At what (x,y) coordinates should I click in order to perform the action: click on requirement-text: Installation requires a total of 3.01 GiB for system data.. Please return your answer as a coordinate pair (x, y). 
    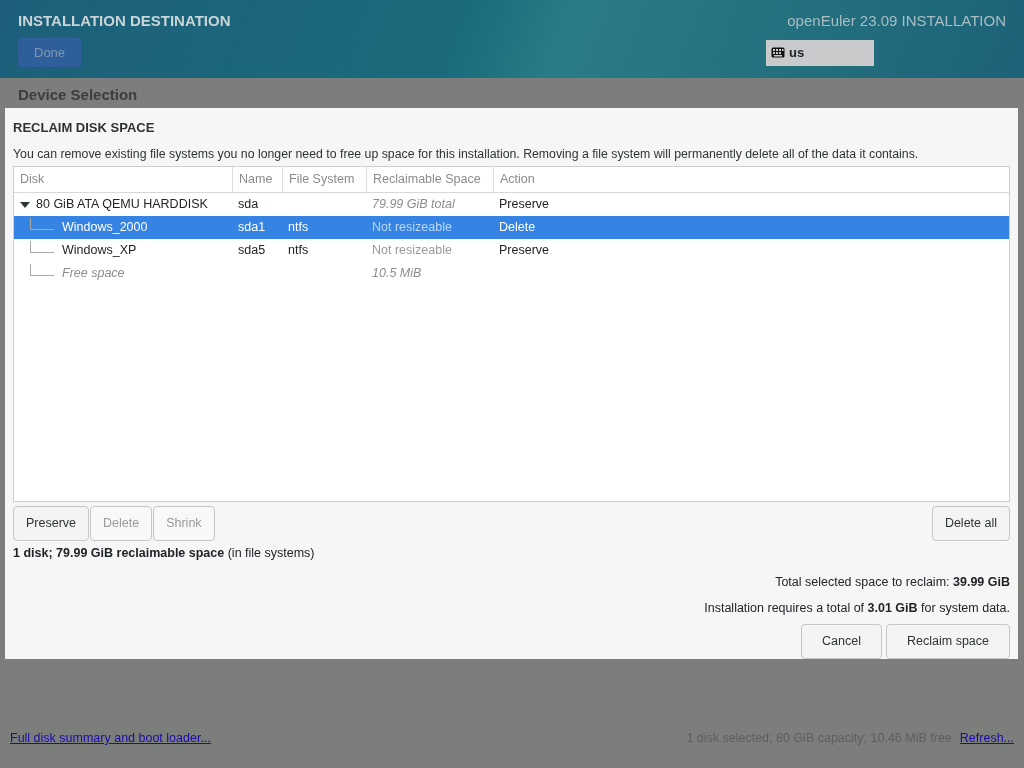
    Looking at the image, I should click on (857, 607).